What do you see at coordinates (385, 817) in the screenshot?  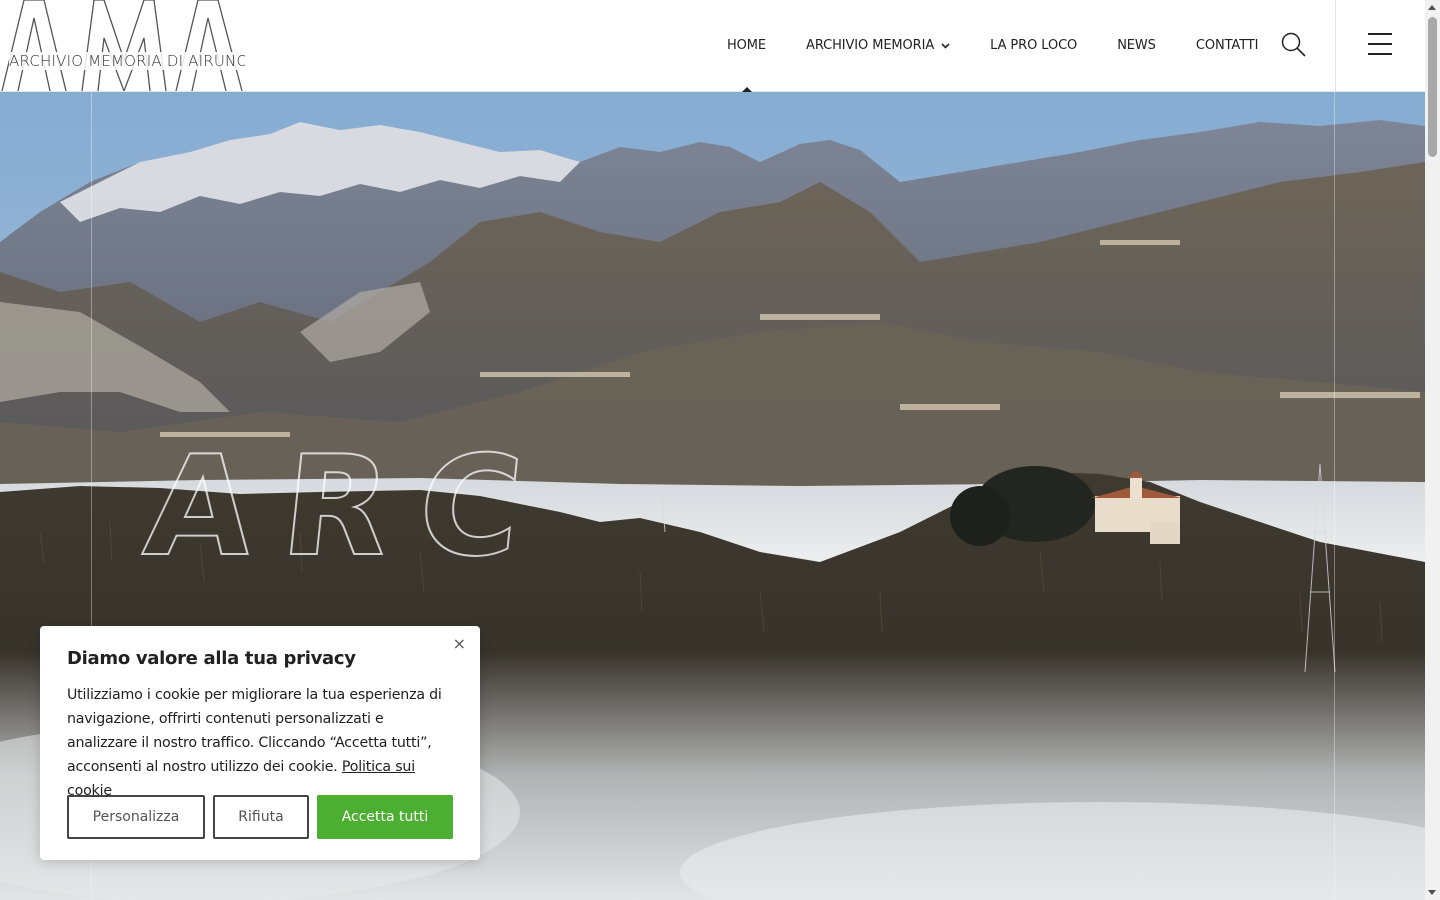 I see `accept-all-button: Accetta tutti` at bounding box center [385, 817].